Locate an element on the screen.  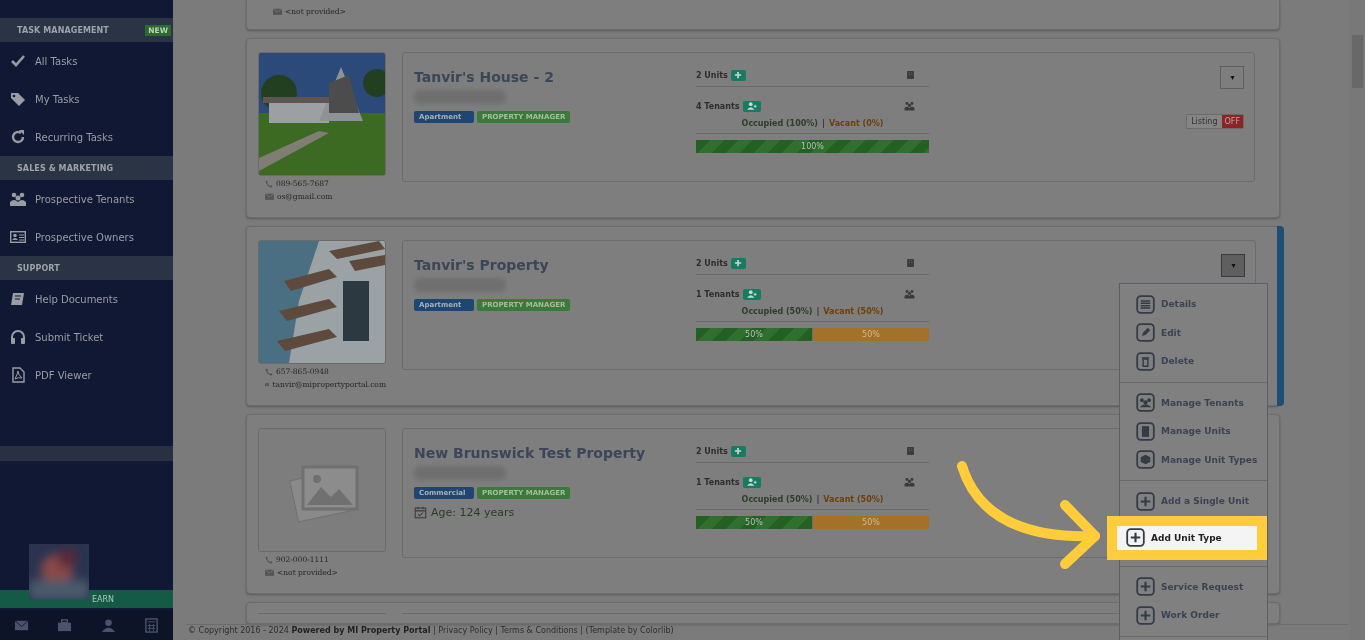
menu-item: Delete is located at coordinates (1193, 361).